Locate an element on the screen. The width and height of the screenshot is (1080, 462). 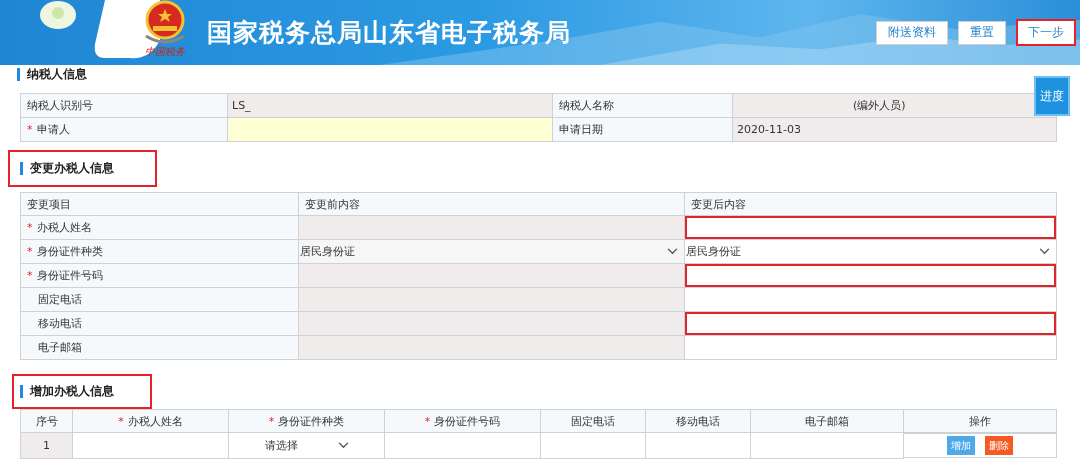
delete-button: 删除 is located at coordinates (998, 445).